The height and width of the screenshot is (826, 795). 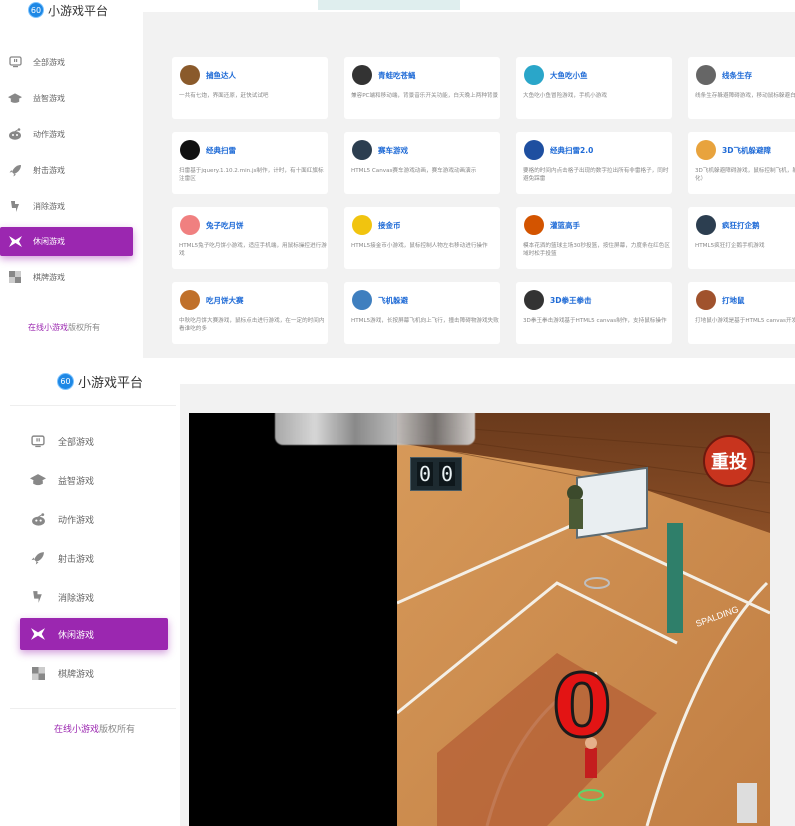 What do you see at coordinates (422, 313) in the screenshot?
I see `game-card: 飞机躲避 HTML5游戏，长按屏幕飞机向上飞行，撞击障碍物游戏失败` at bounding box center [422, 313].